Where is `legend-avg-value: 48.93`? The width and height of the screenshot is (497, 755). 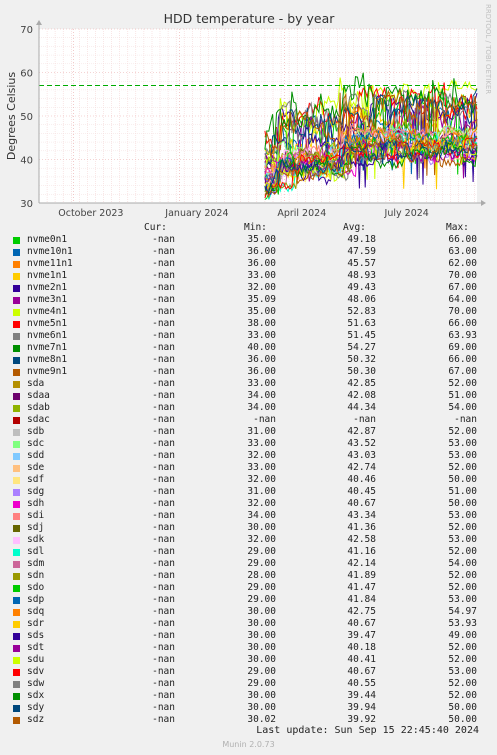 legend-avg-value: 48.93 is located at coordinates (361, 275).